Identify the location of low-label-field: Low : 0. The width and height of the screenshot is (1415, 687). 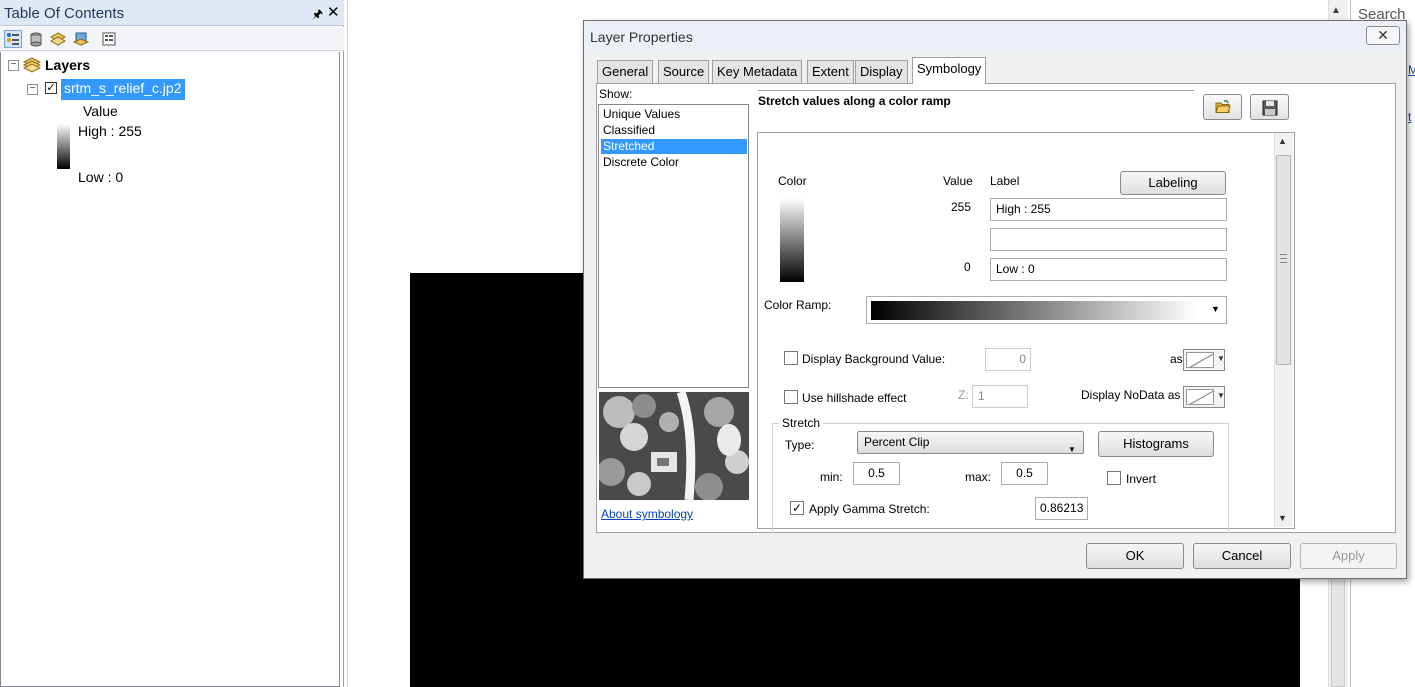
(1108, 269).